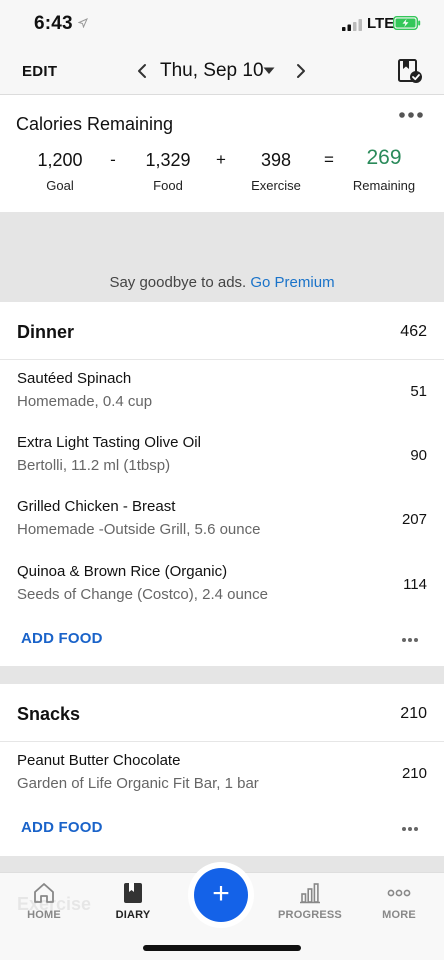 The width and height of the screenshot is (444, 960). Describe the element at coordinates (414, 519) in the screenshot. I see `food-calories: 207` at that location.